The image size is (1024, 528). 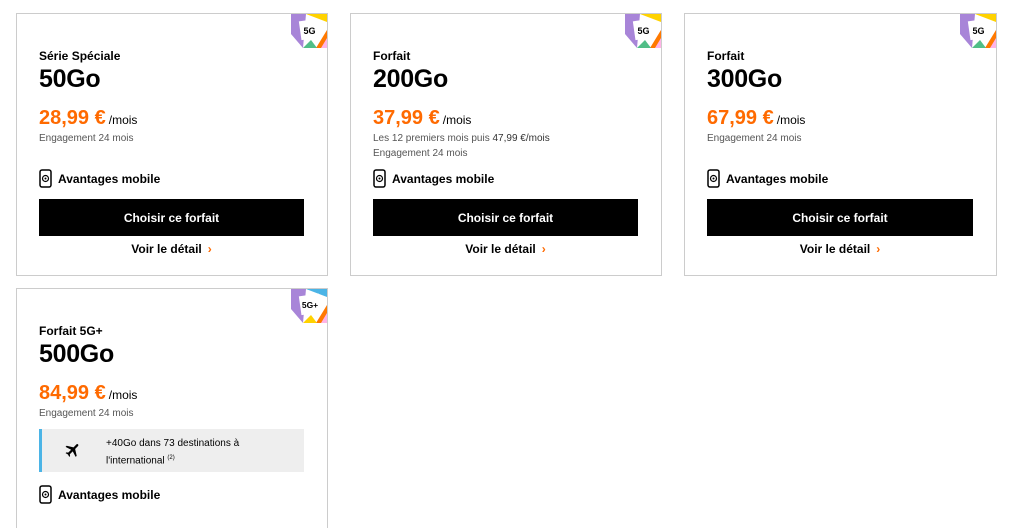 What do you see at coordinates (310, 305) in the screenshot?
I see `svg-text: 5G+` at bounding box center [310, 305].